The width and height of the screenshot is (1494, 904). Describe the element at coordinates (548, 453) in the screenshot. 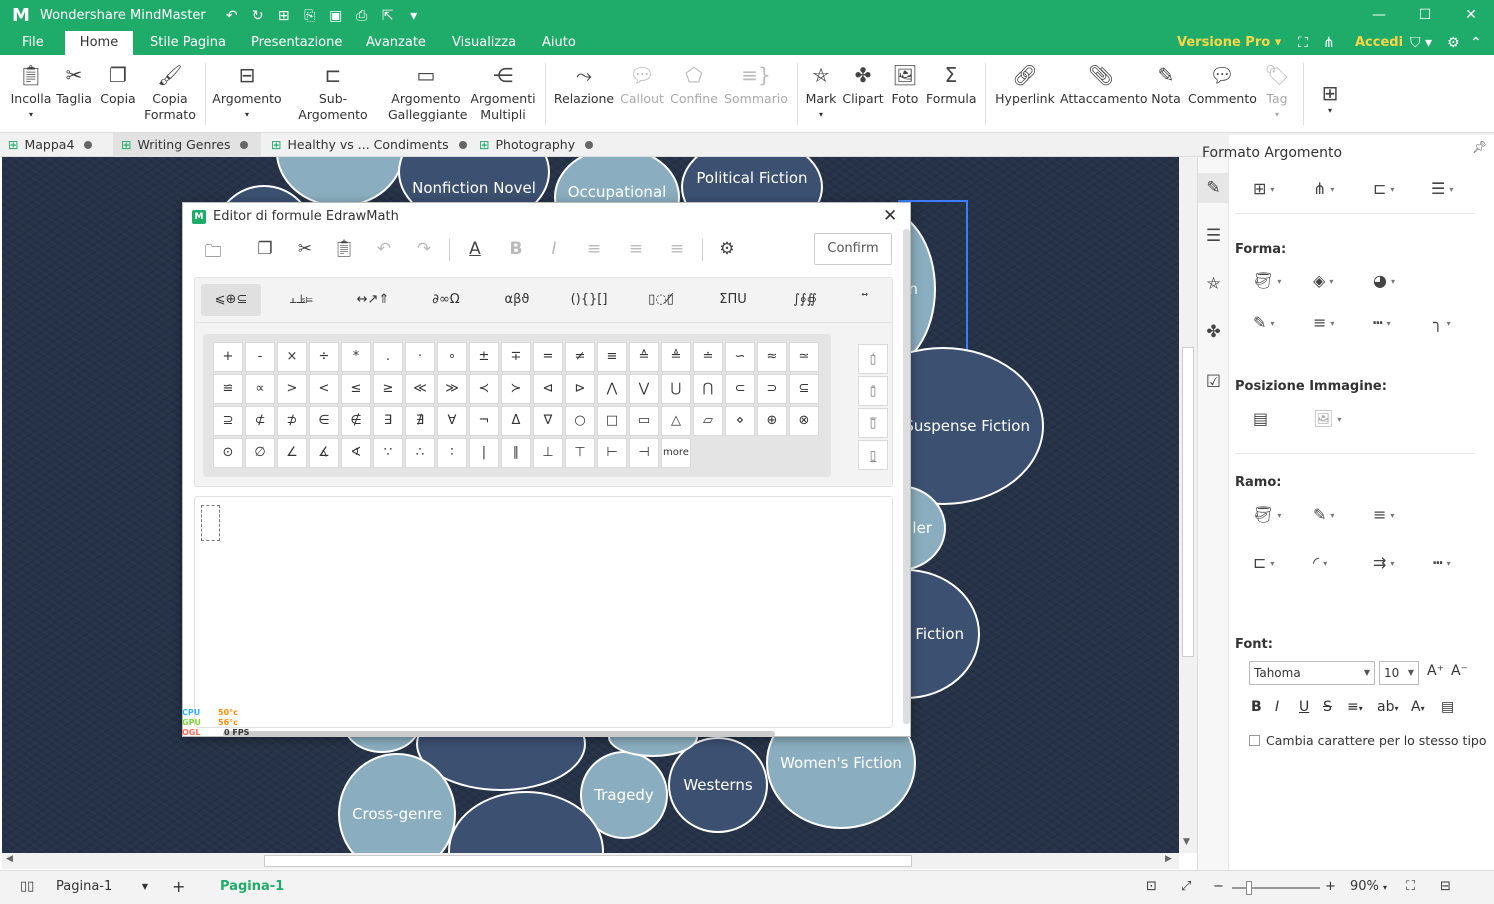

I see `symbol-button: ⊥` at that location.